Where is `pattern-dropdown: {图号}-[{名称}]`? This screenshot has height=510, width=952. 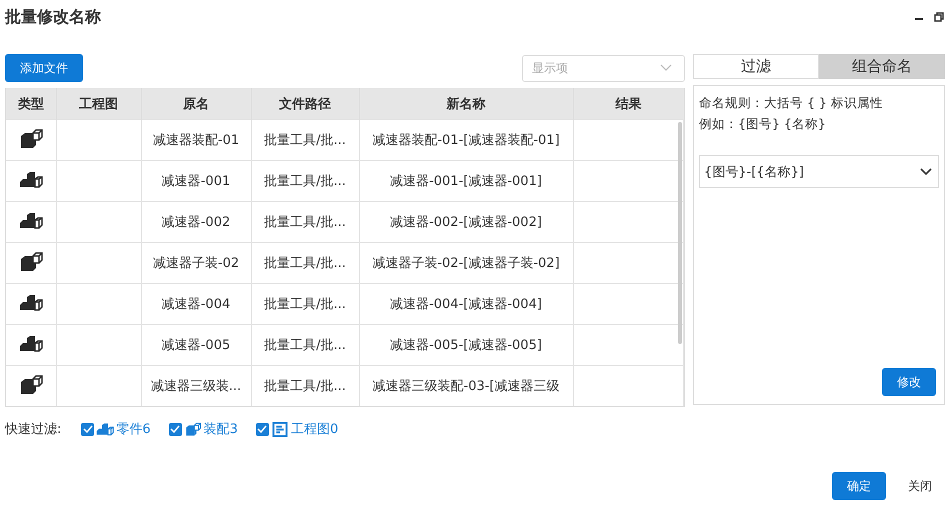
pattern-dropdown: {图号}-[{名称}] is located at coordinates (819, 171).